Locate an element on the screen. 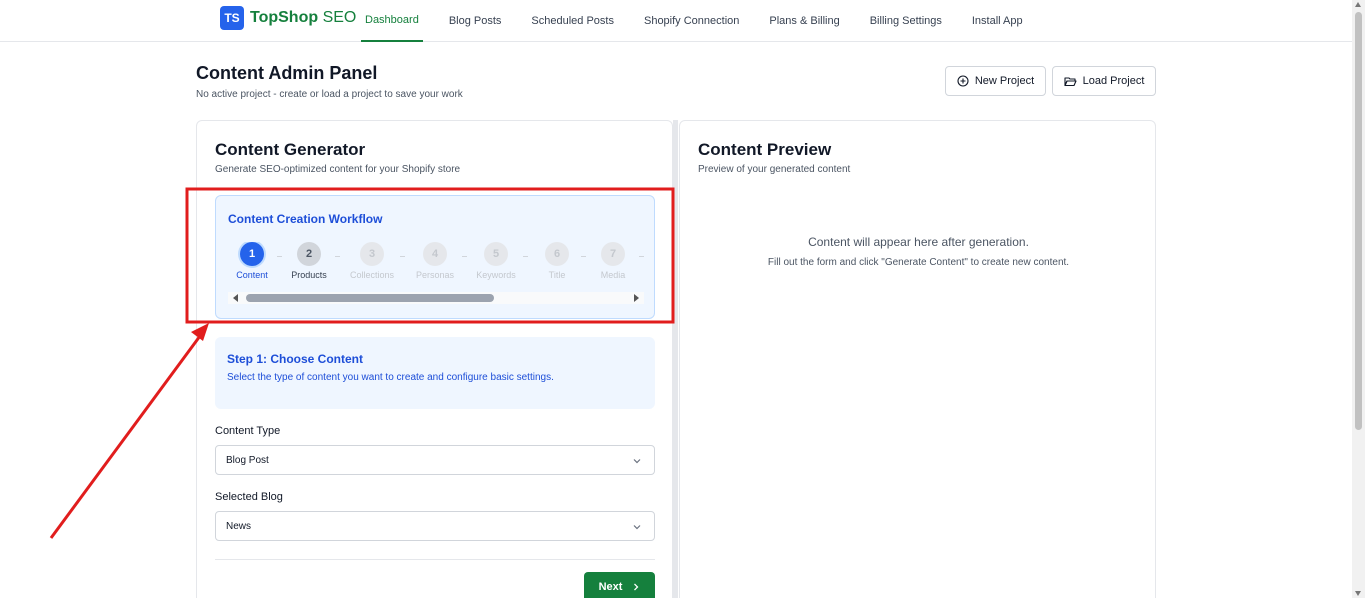 Image resolution: width=1365 pixels, height=598 pixels. step-label: Keywords is located at coordinates (496, 275).